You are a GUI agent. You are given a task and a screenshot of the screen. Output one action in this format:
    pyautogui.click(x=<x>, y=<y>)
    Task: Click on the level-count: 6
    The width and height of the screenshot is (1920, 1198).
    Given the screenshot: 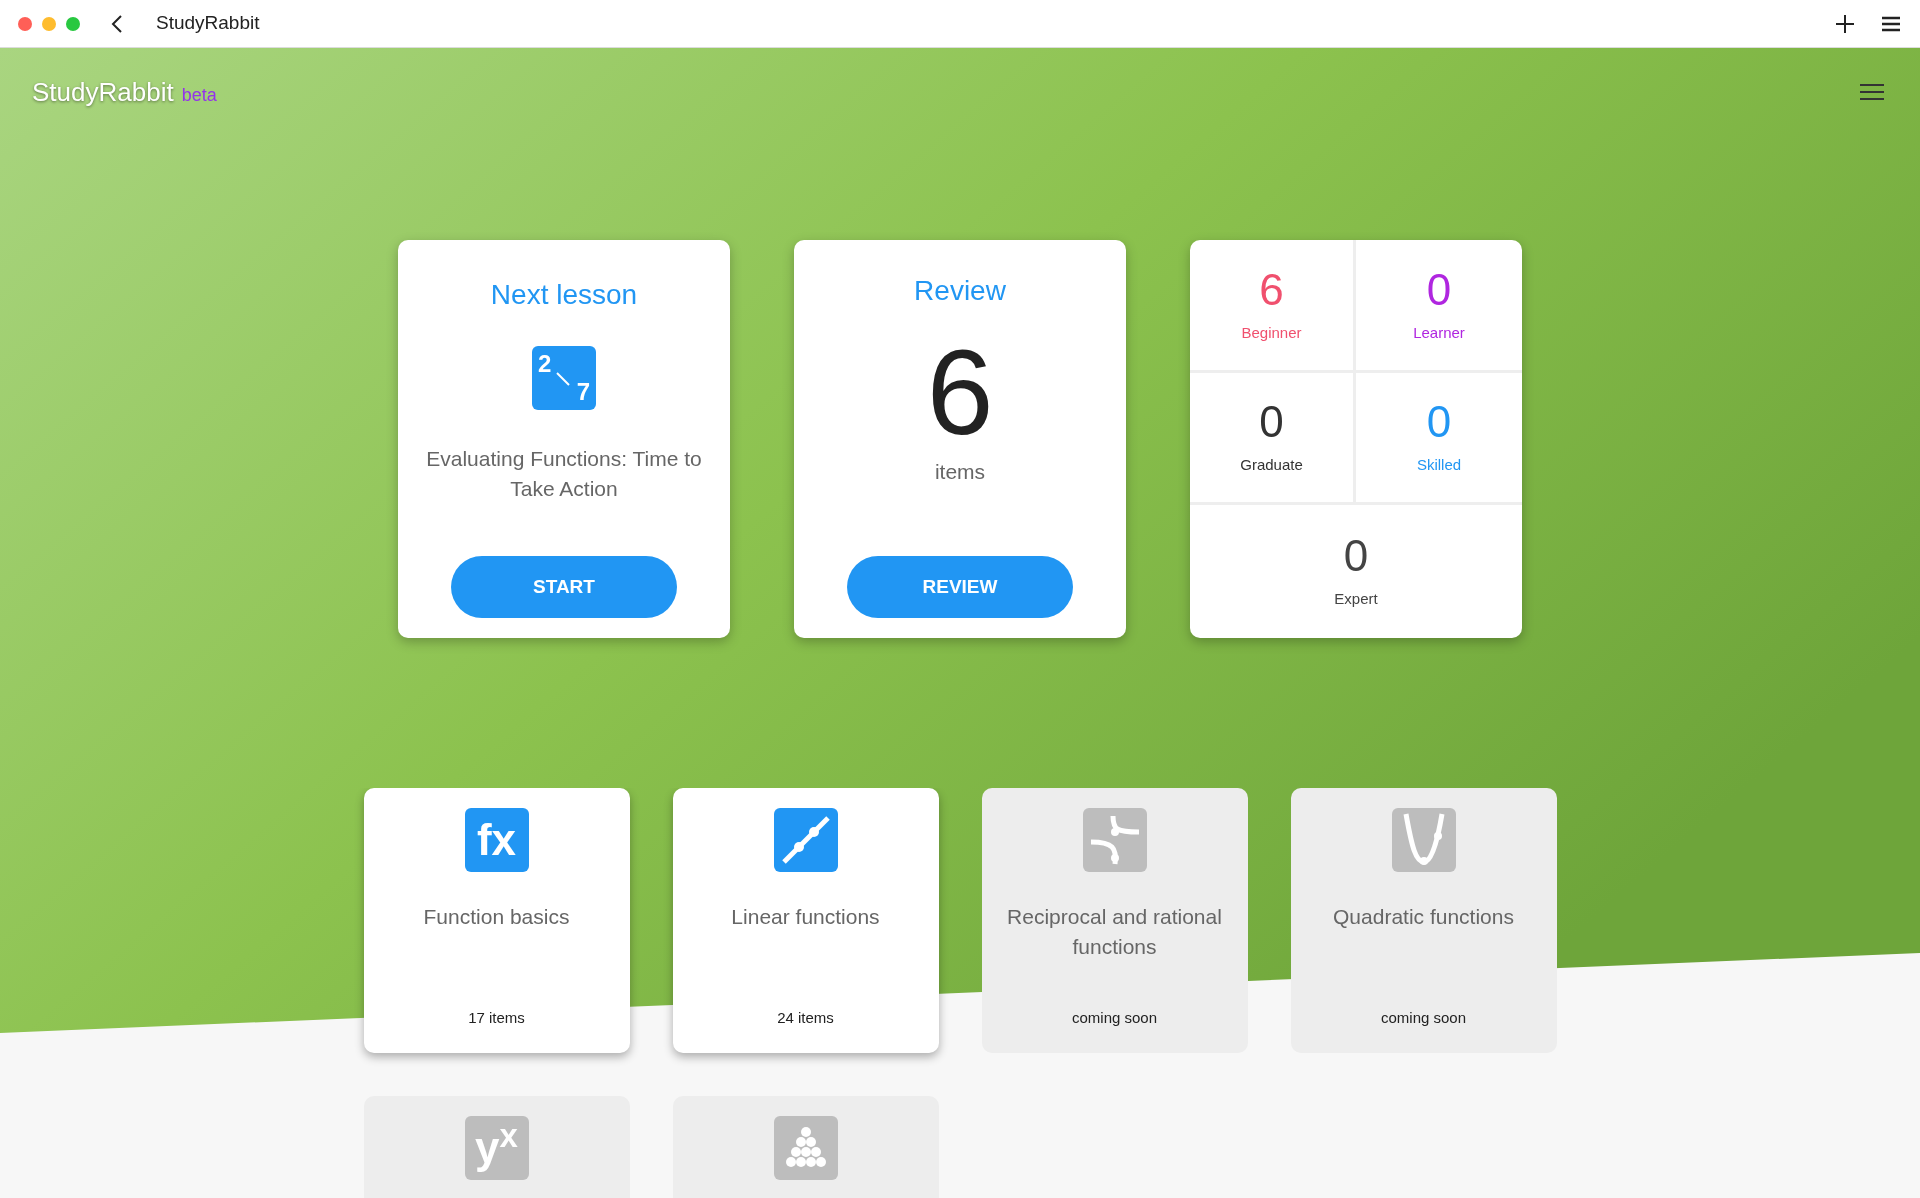 What is the action you would take?
    pyautogui.click(x=1271, y=289)
    